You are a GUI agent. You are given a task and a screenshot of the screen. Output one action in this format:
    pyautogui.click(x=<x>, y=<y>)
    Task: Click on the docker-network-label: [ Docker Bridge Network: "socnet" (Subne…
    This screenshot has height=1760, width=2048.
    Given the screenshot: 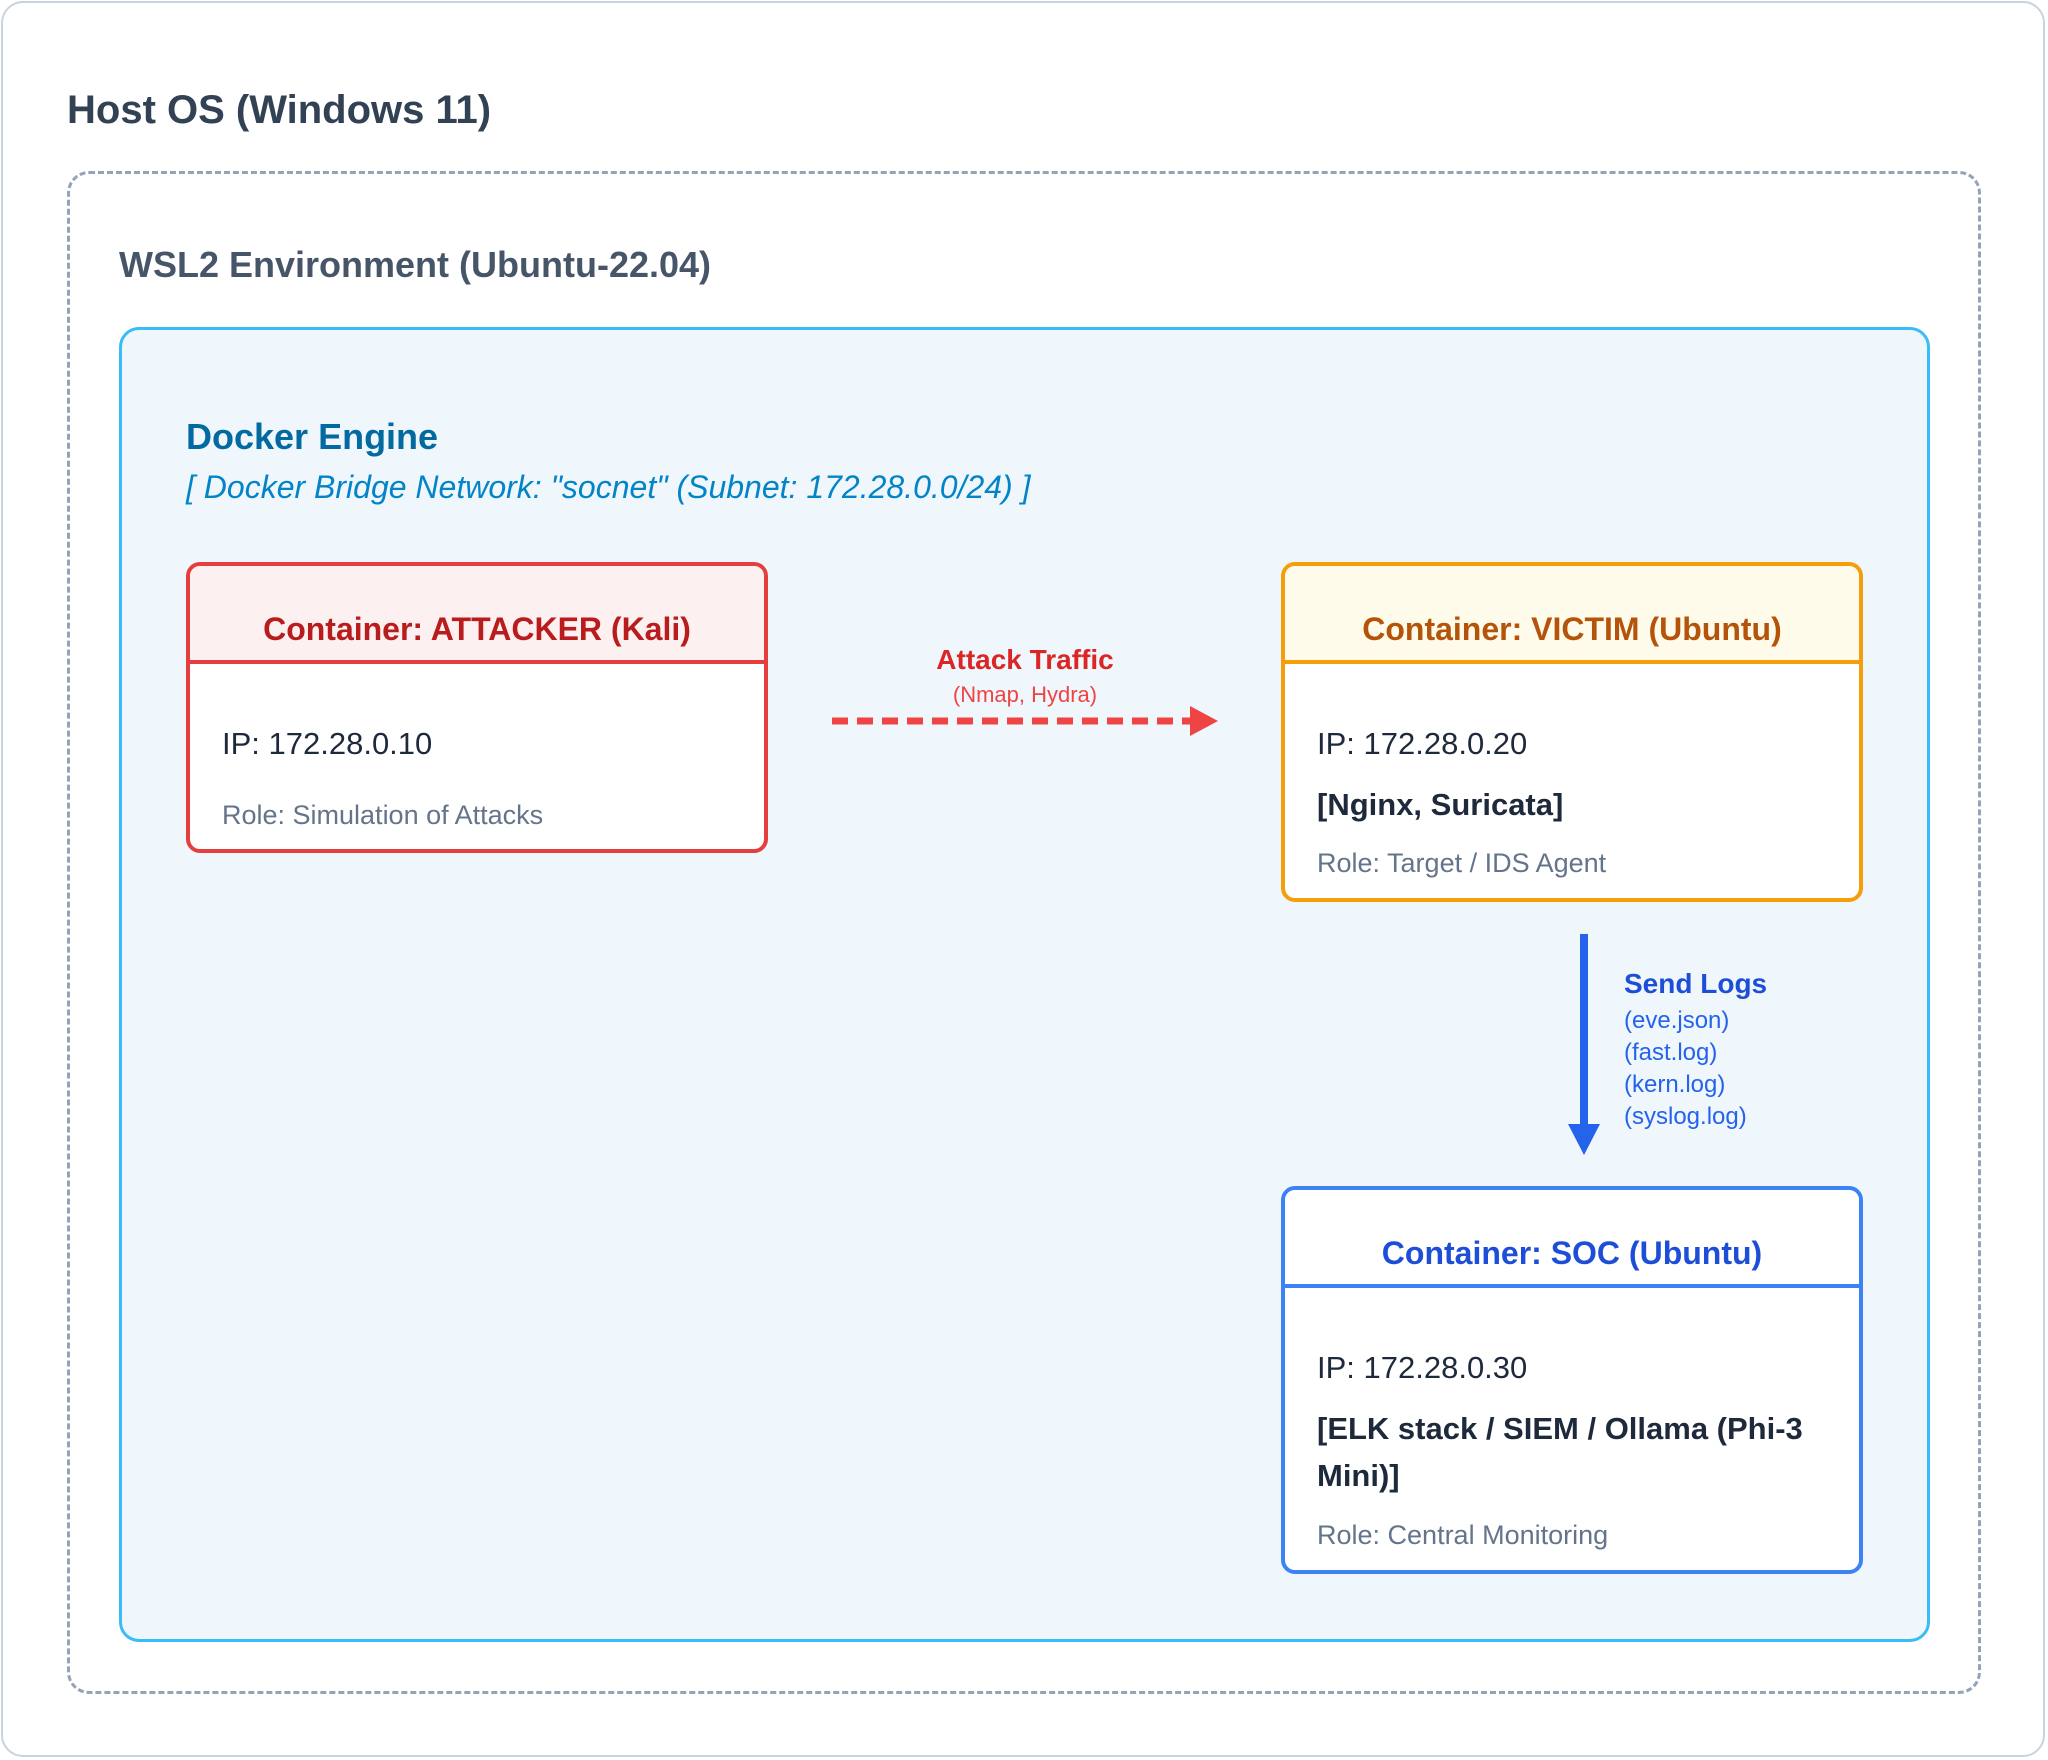 What is the action you would take?
    pyautogui.click(x=608, y=487)
    